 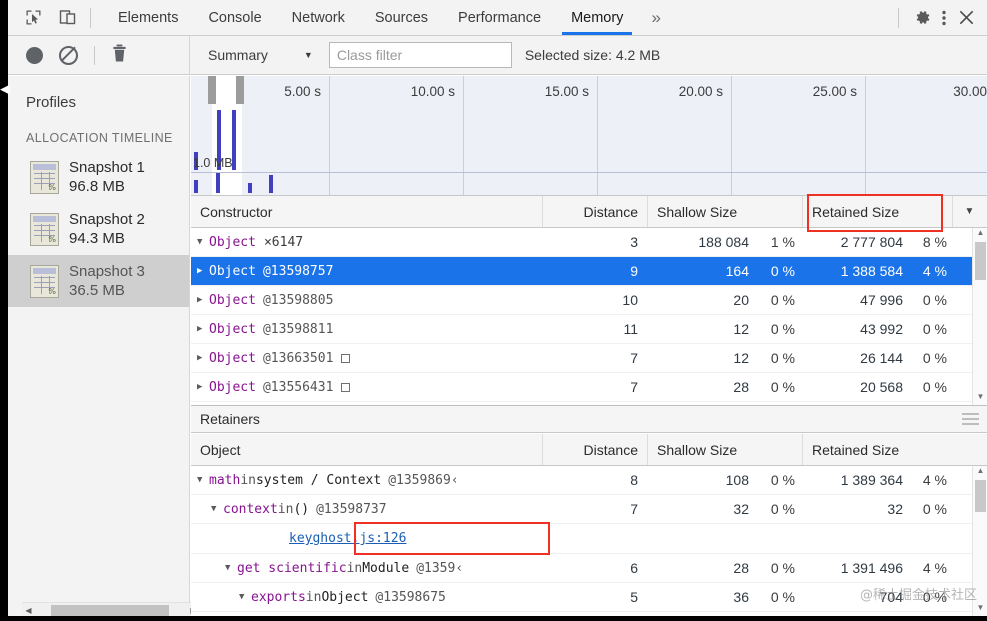 I want to click on class-filter-input: Class filter, so click(x=420, y=55).